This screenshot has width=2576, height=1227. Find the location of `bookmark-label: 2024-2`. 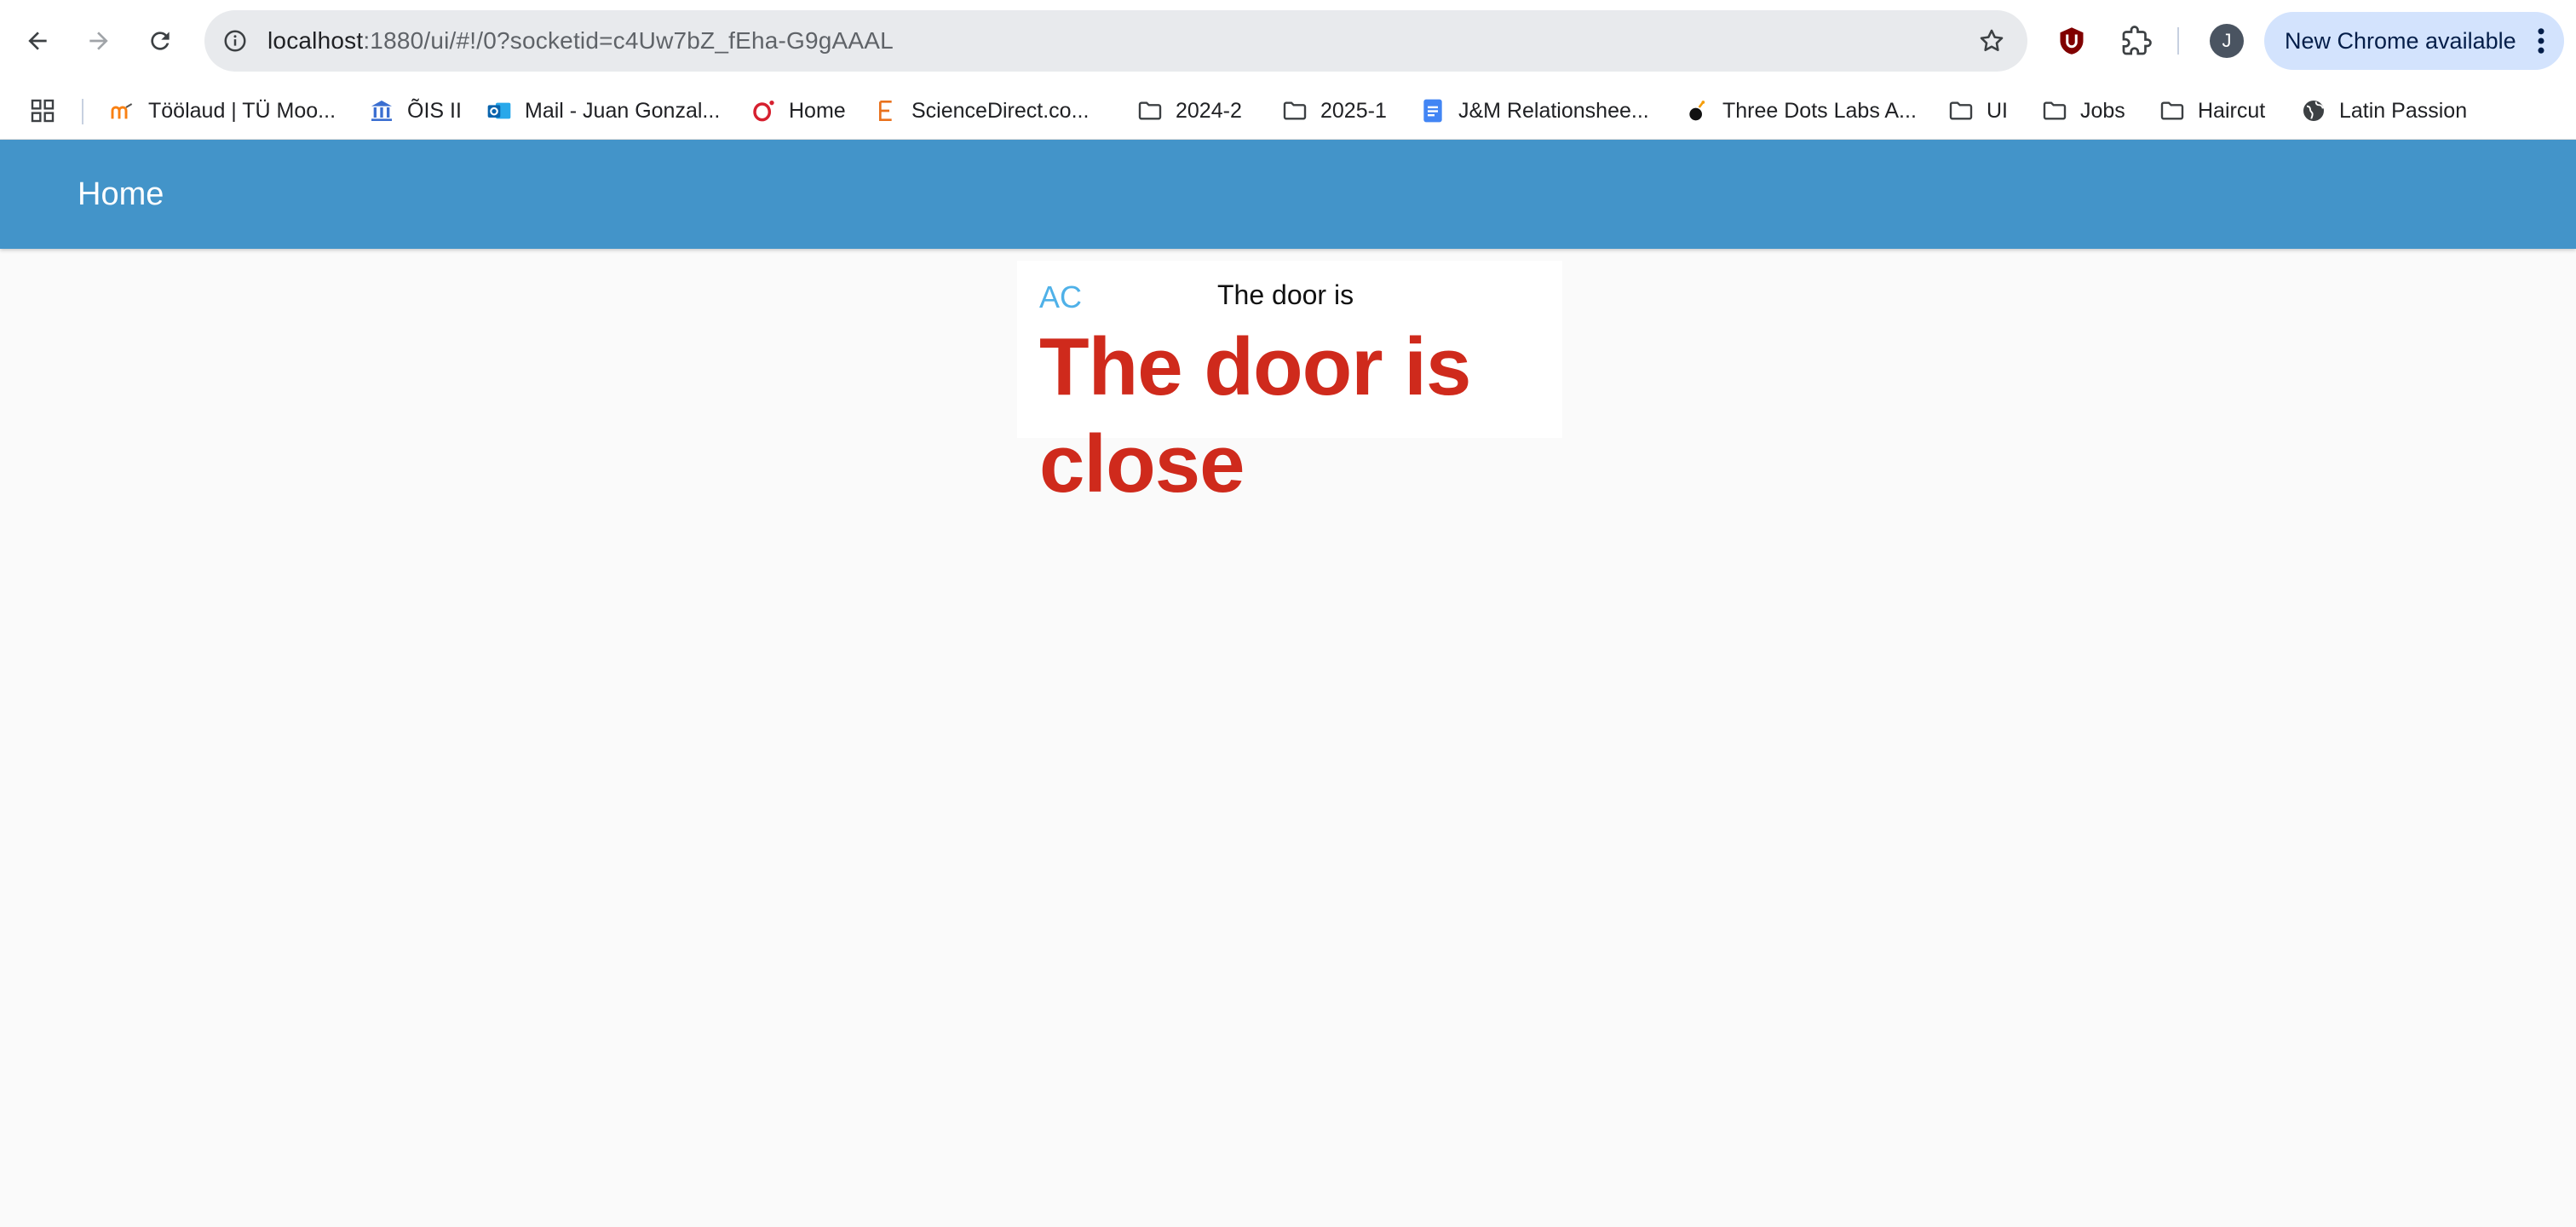

bookmark-label: 2024-2 is located at coordinates (1209, 111).